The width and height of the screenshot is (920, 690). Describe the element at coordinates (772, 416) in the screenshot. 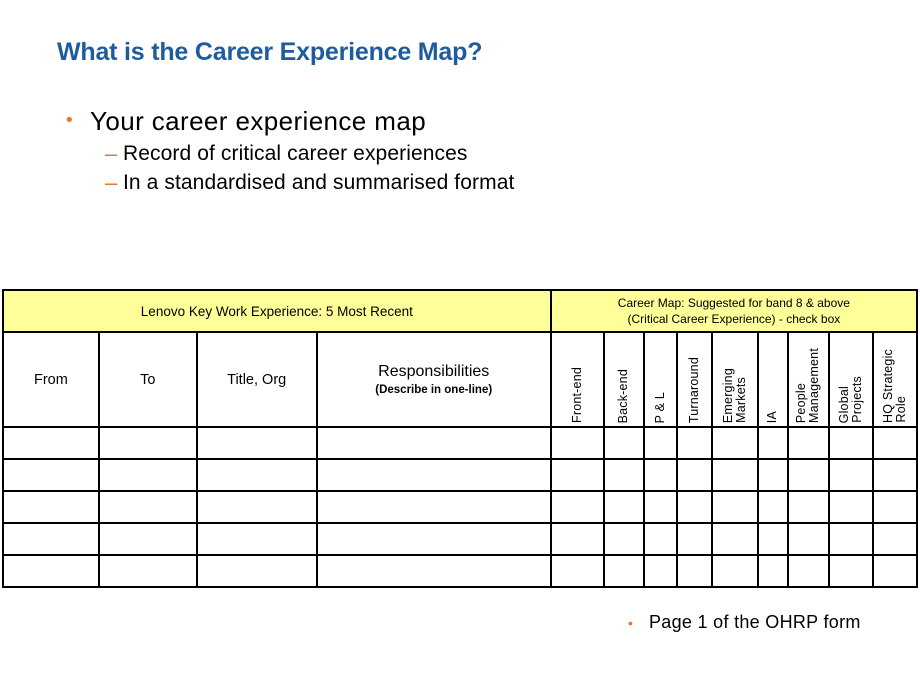

I see `column-header-ia-label: IA` at that location.